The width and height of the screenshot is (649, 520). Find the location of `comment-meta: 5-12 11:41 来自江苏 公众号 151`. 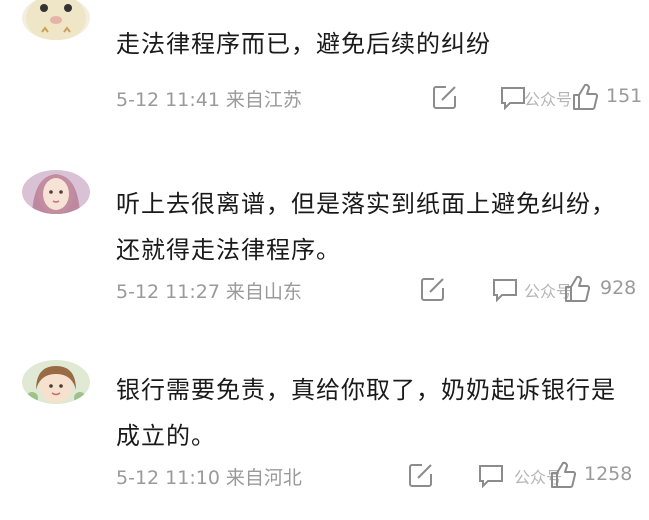

comment-meta: 5-12 11:41 来自江苏 公众号 151 is located at coordinates (379, 97).